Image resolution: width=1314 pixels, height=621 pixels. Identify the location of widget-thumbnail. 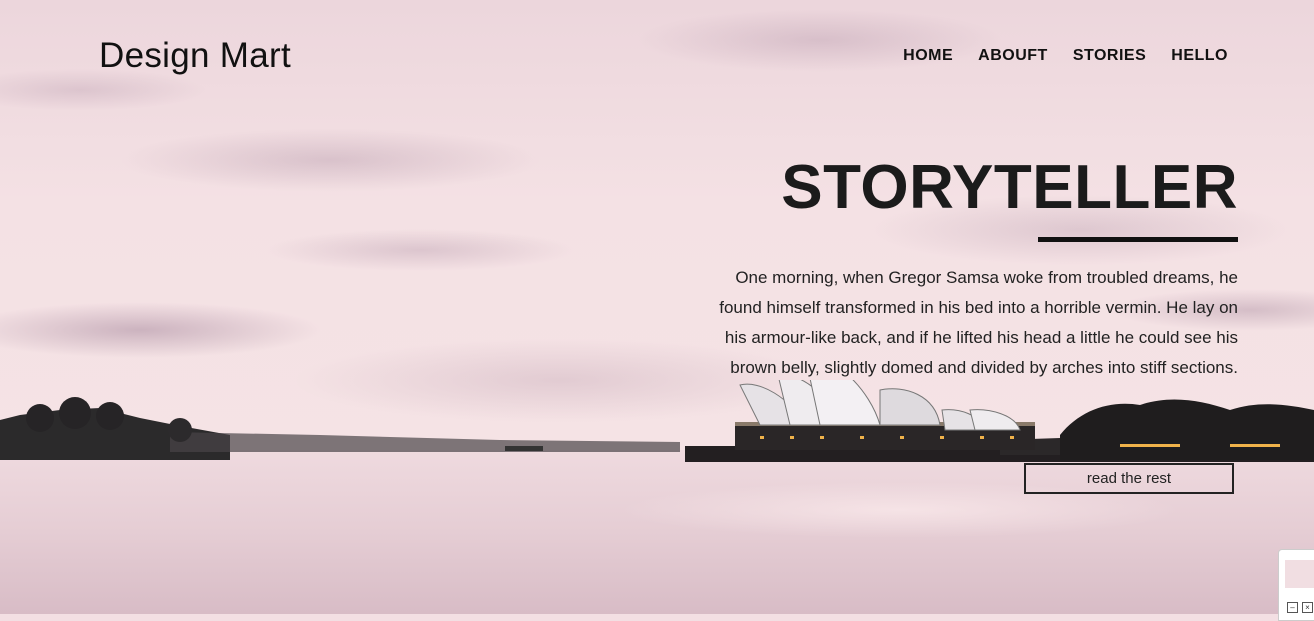
(1299, 574).